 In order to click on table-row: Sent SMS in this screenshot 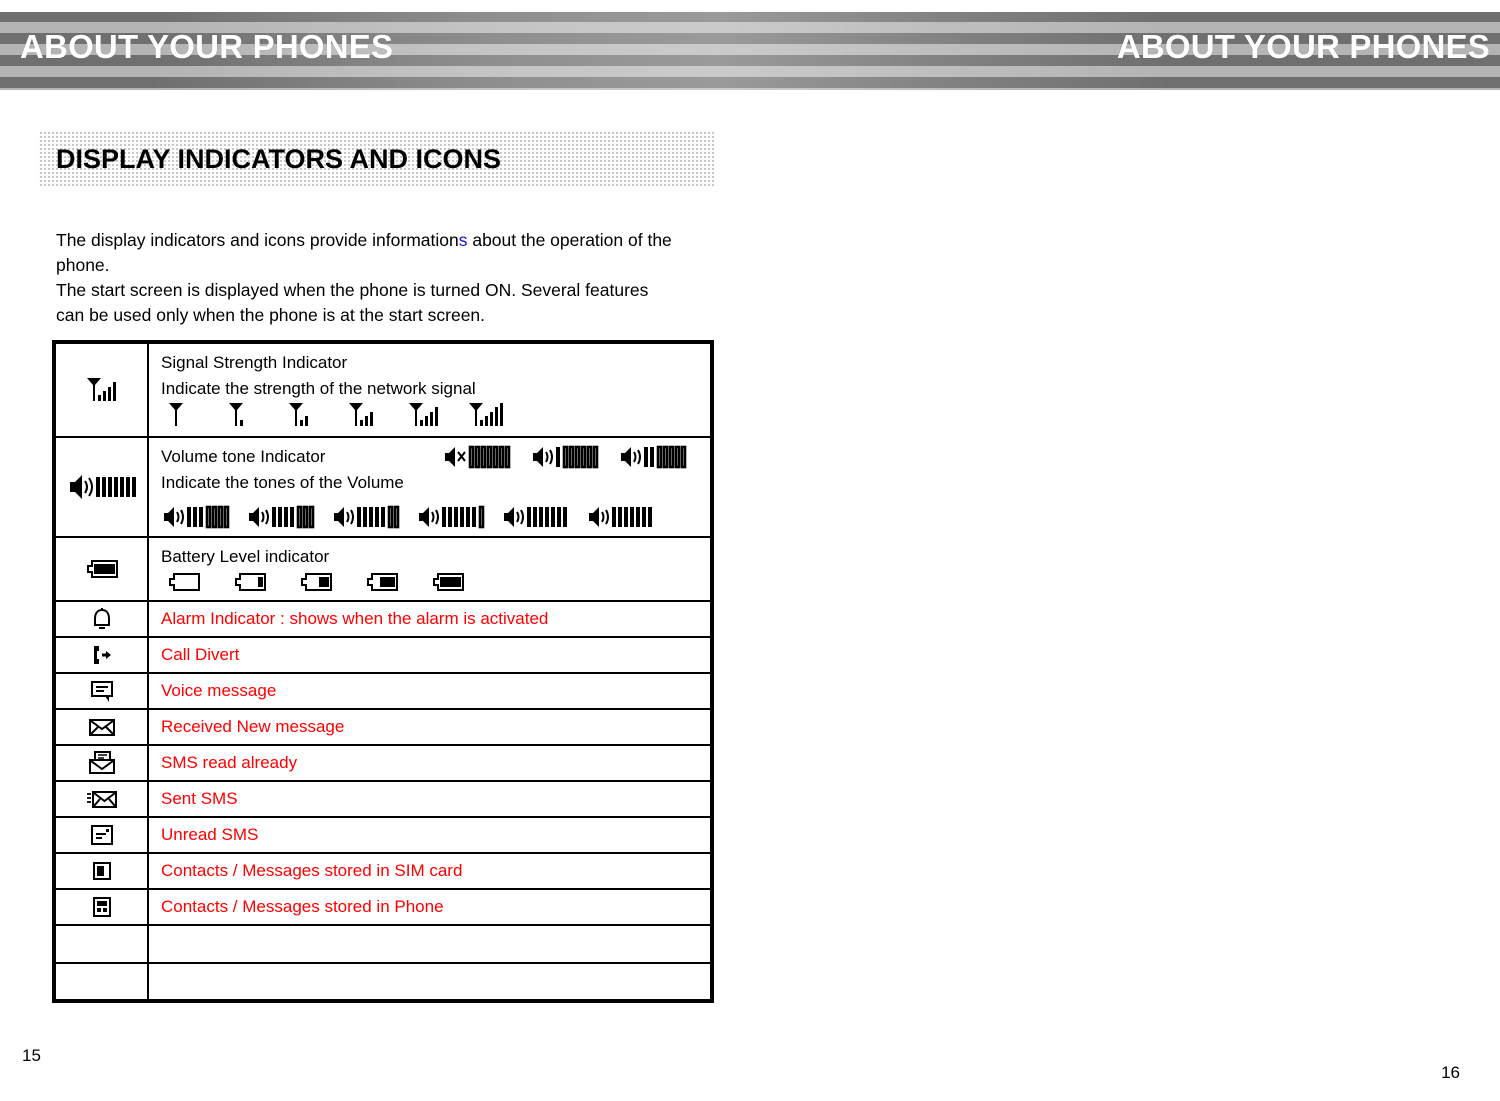, I will do `click(383, 799)`.